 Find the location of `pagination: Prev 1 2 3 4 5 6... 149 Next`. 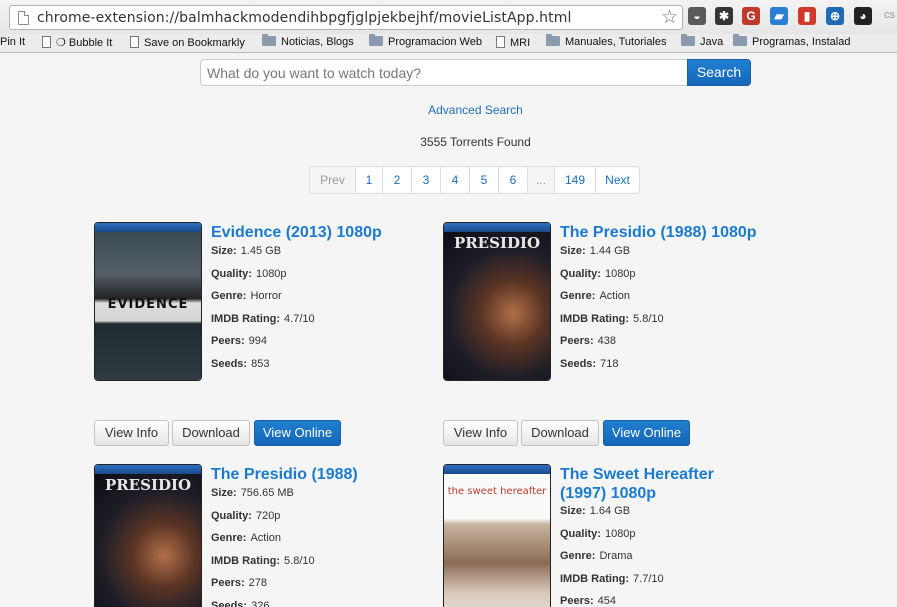

pagination: Prev 1 2 3 4 5 6... 149 Next is located at coordinates (474, 180).